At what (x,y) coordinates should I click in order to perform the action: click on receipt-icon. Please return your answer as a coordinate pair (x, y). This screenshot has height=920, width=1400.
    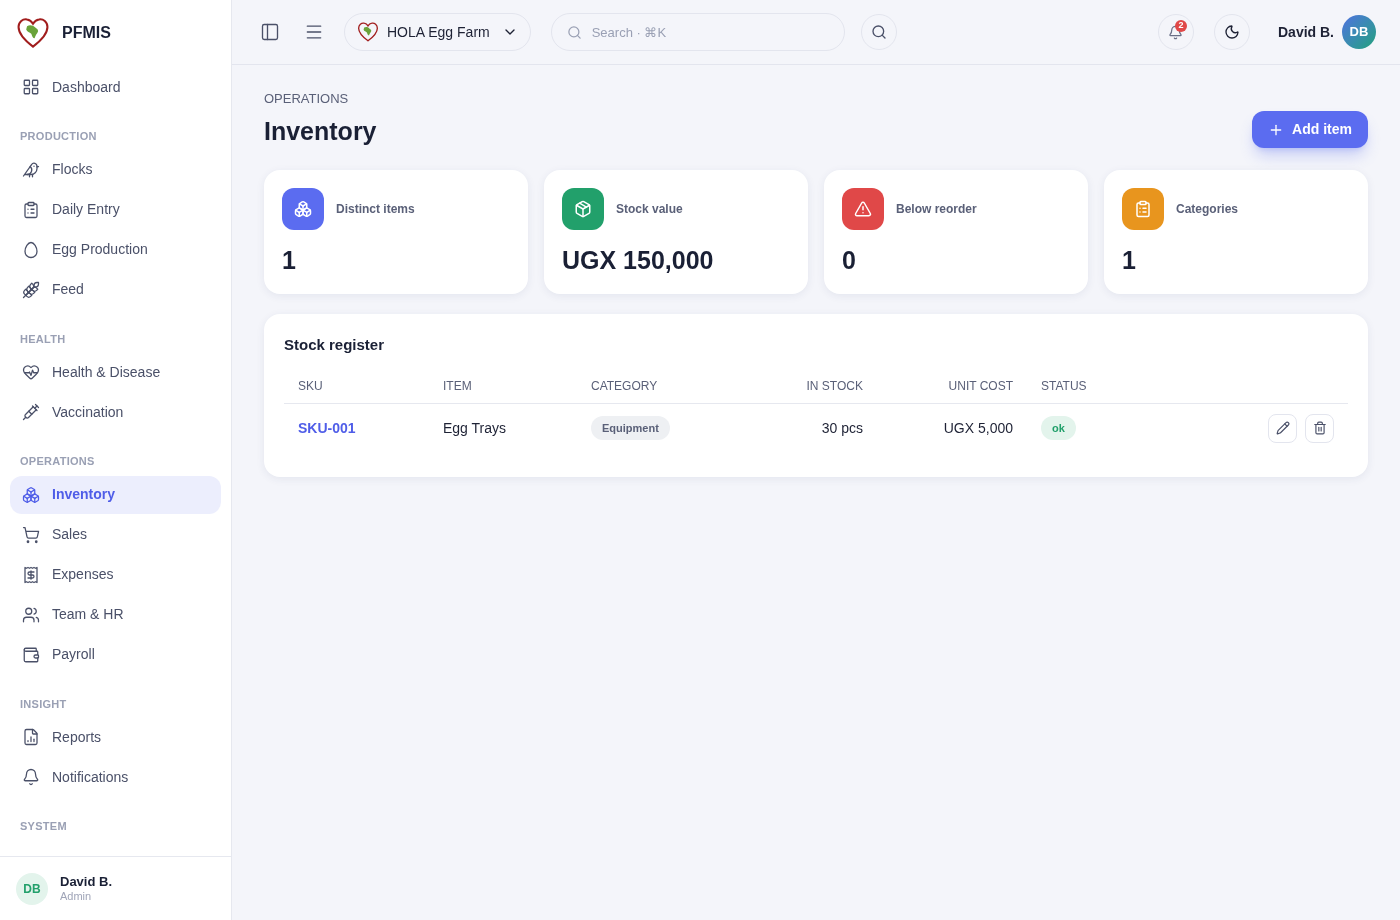
    Looking at the image, I should click on (31, 574).